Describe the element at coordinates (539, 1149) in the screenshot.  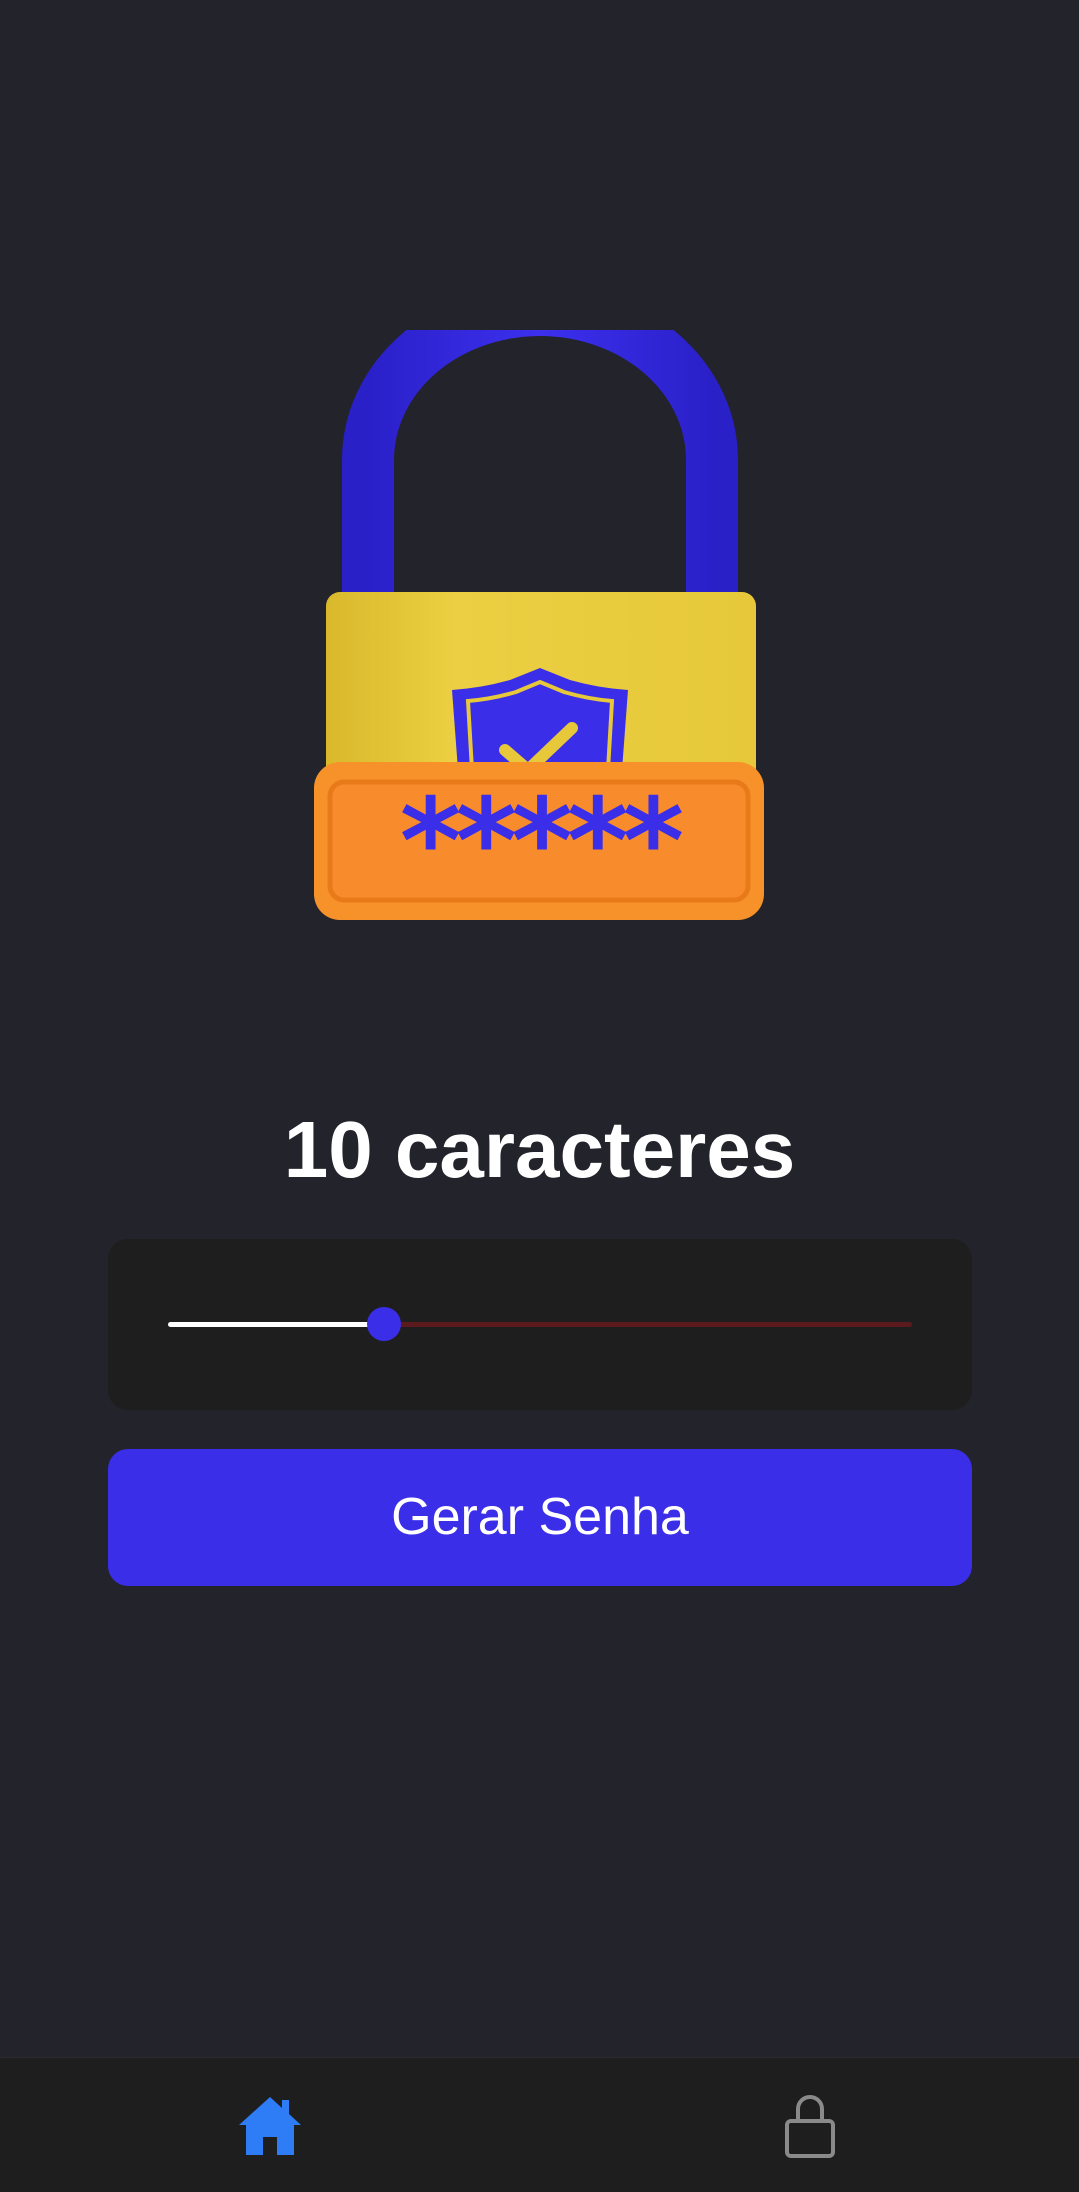
I see `character-count-title: 10 caracteres` at that location.